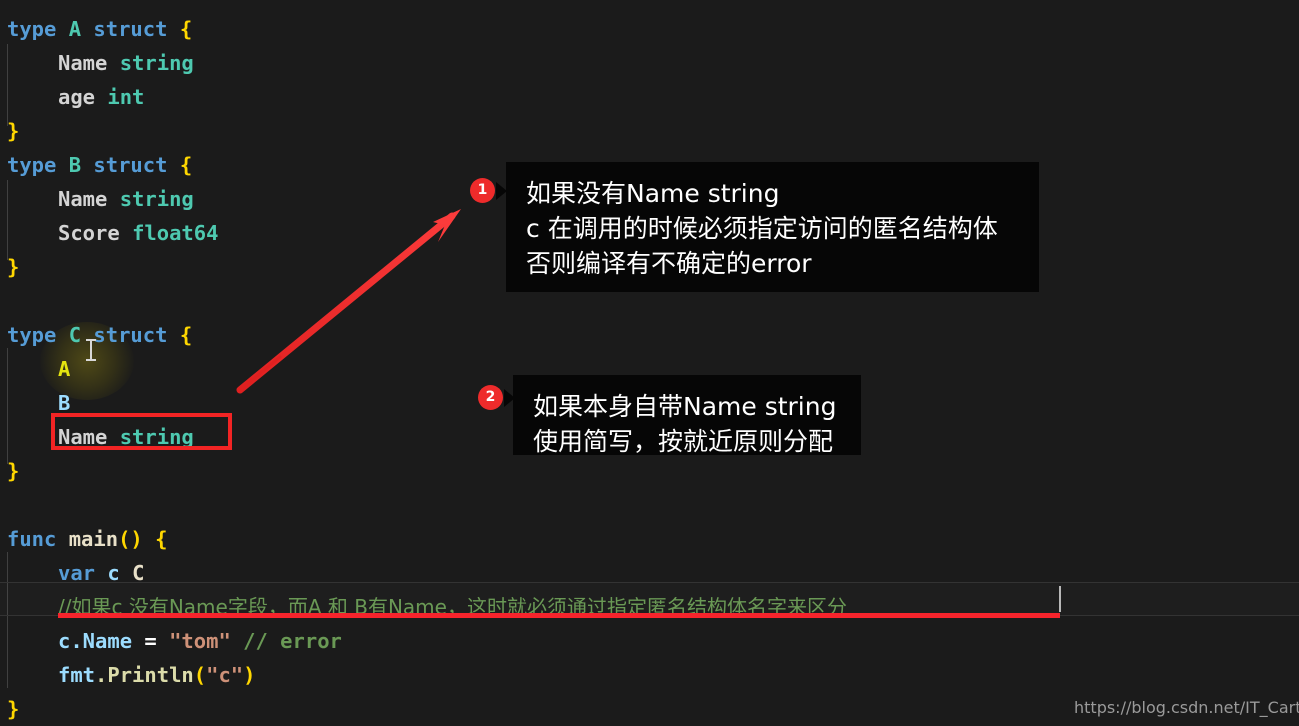  Describe the element at coordinates (93, 539) in the screenshot. I see `code-token: main` at that location.